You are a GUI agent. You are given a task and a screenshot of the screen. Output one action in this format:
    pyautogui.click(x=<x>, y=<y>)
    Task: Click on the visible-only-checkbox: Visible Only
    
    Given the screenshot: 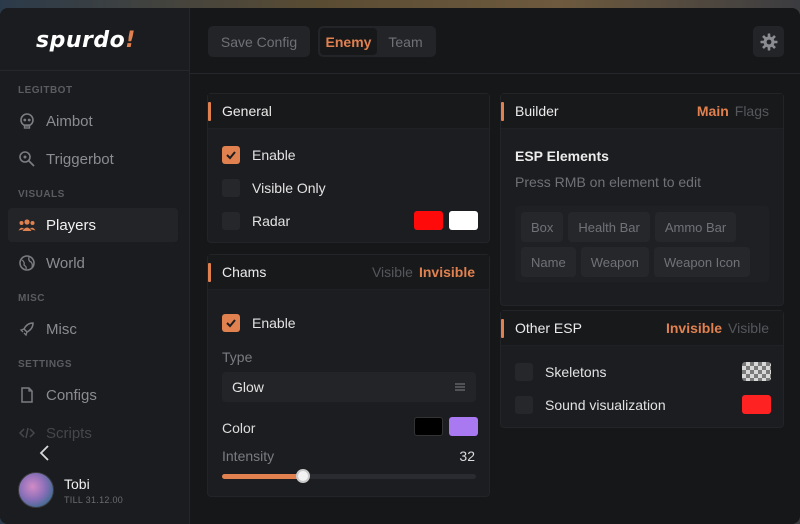 What is the action you would take?
    pyautogui.click(x=274, y=188)
    